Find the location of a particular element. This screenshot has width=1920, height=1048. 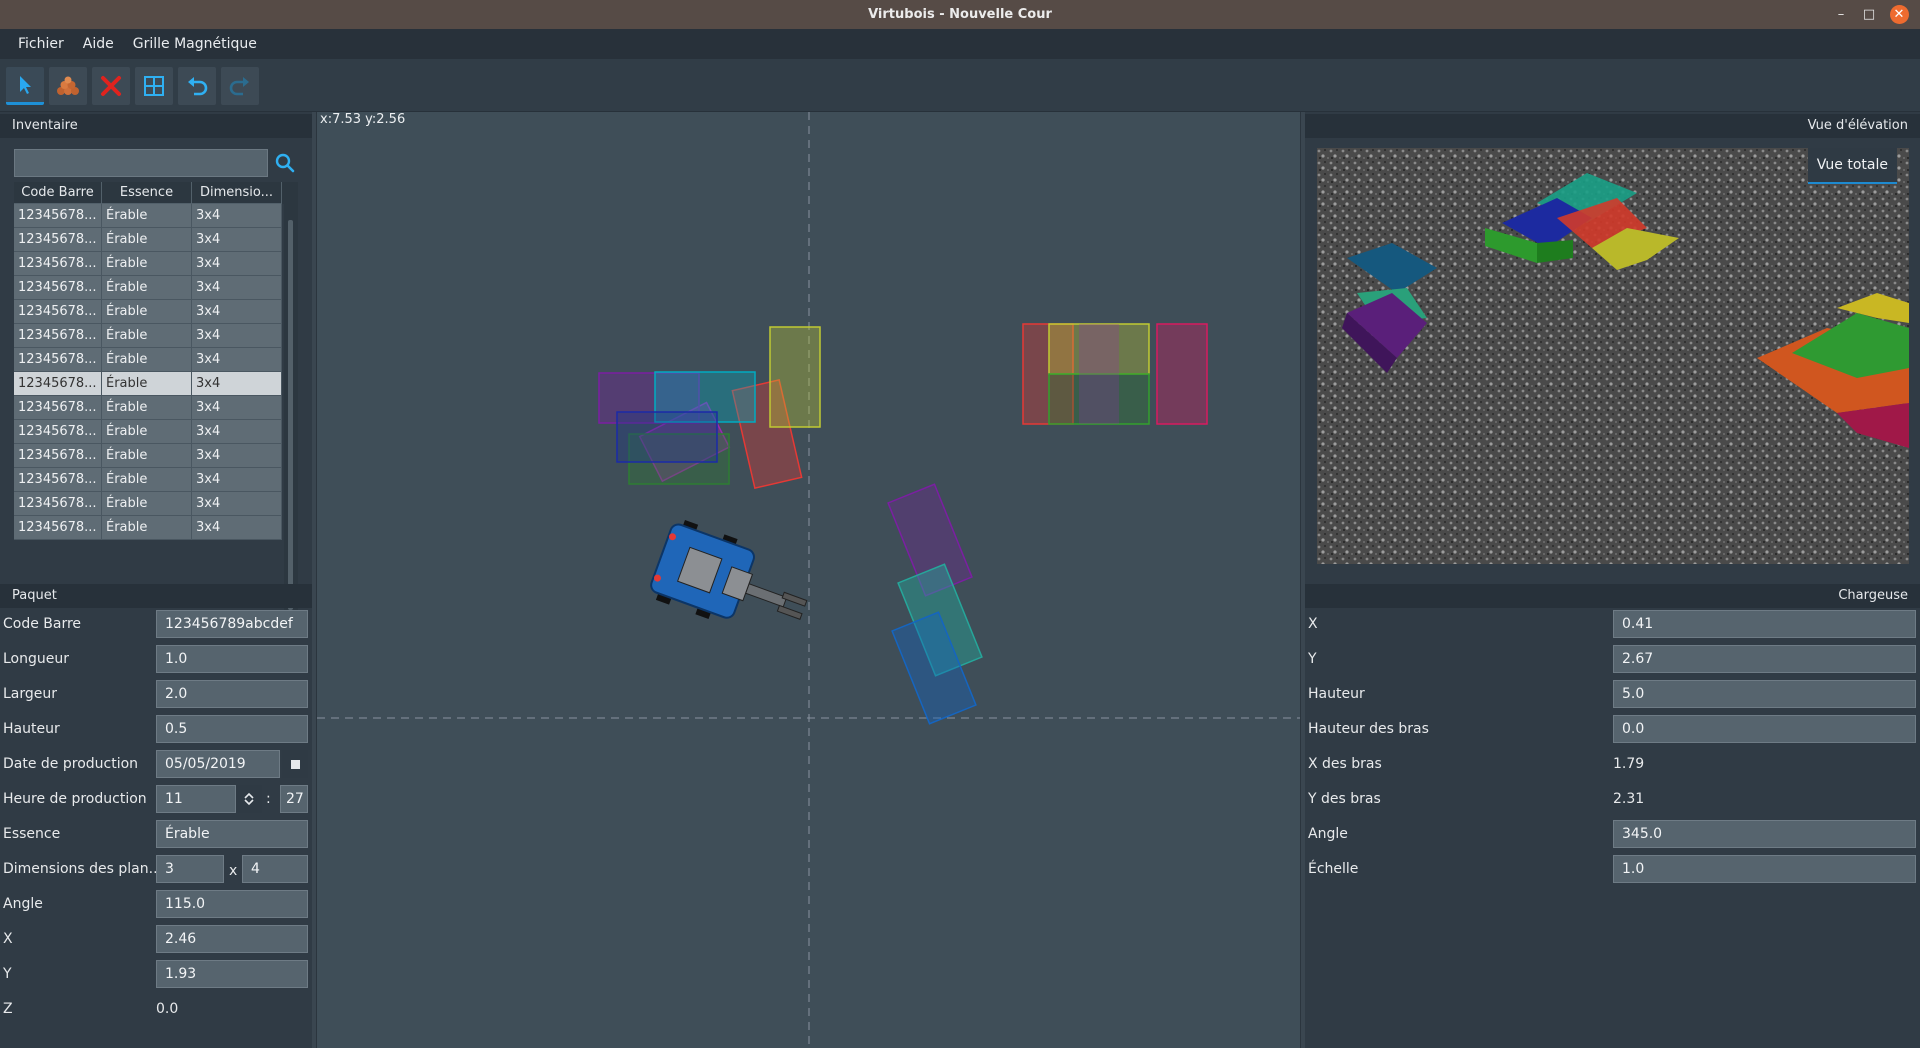

largeur-field: 2.0 is located at coordinates (232, 694).